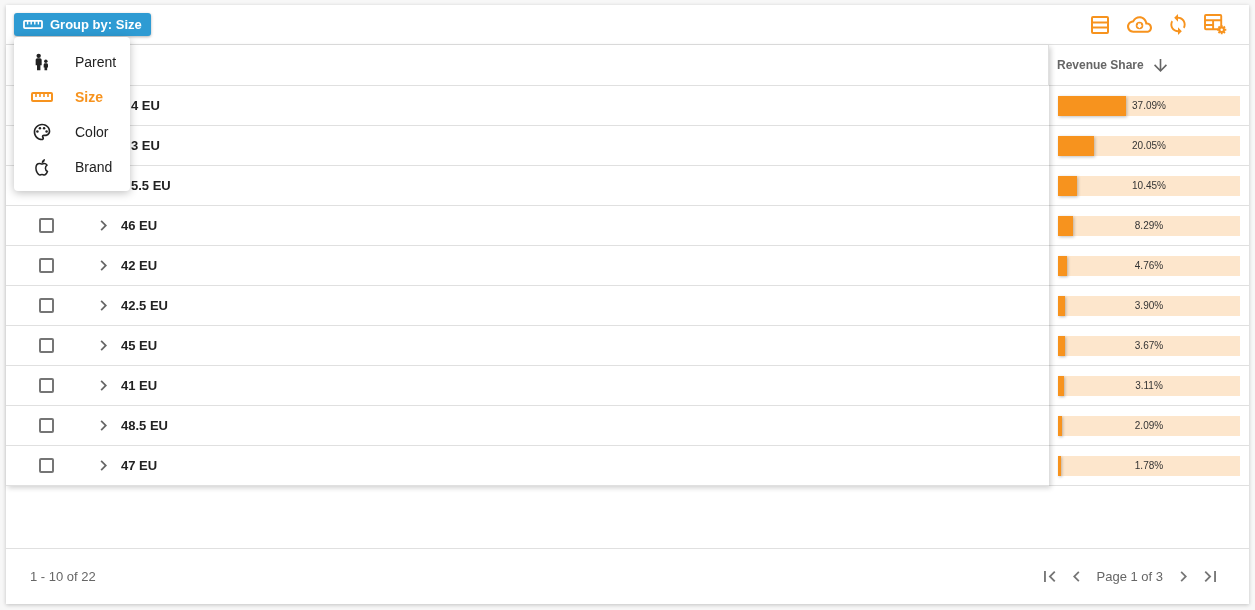 This screenshot has height=610, width=1255. I want to click on share-value: 3.67%, so click(1149, 345).